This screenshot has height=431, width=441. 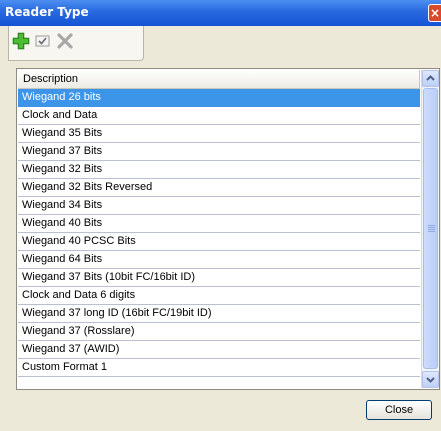 What do you see at coordinates (219, 224) in the screenshot?
I see `table-row: Wiegand 40 Bits` at bounding box center [219, 224].